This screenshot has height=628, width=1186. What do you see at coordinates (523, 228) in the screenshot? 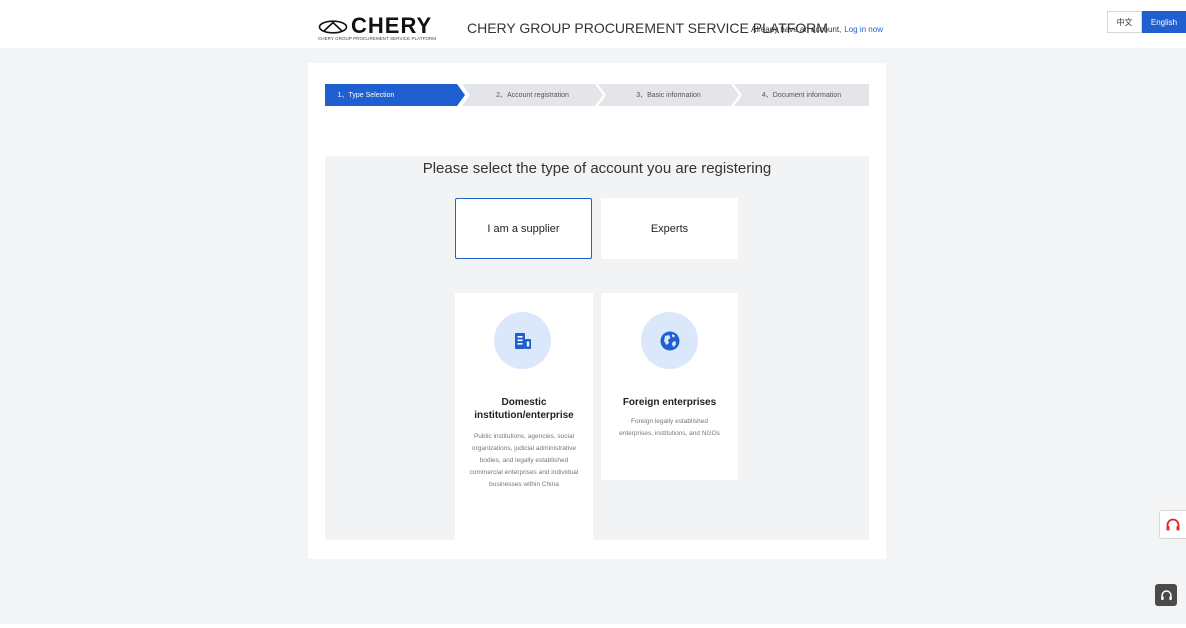
I see `supplier-option: I am a supplier` at bounding box center [523, 228].